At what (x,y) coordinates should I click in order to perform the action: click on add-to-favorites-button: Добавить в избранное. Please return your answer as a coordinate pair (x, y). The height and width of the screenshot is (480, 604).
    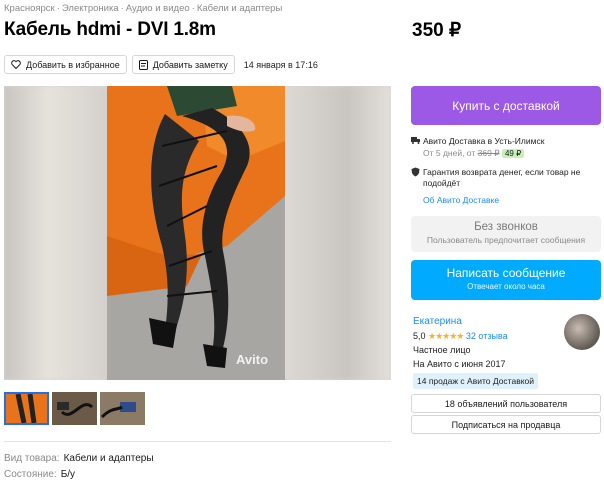
    Looking at the image, I should click on (65, 64).